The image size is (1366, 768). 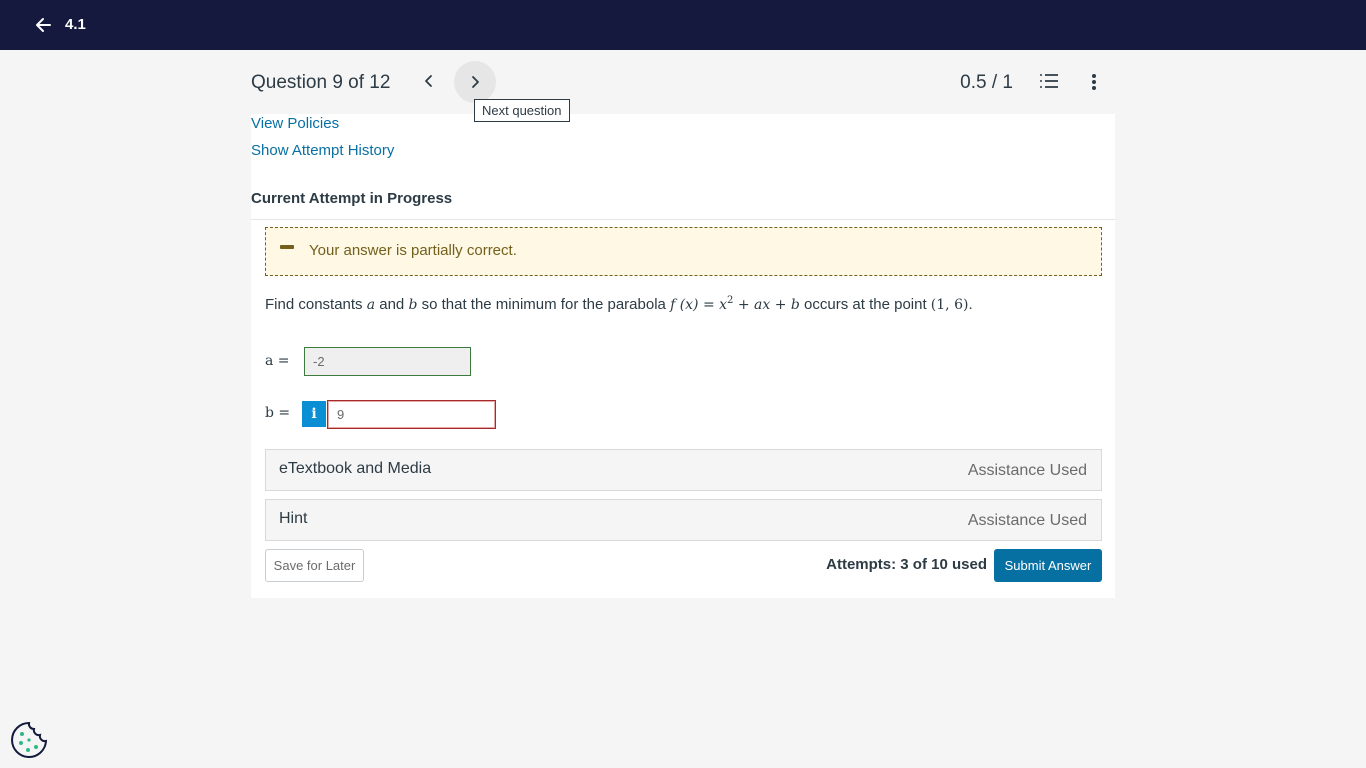 I want to click on question-counter: Question 9 of 12, so click(x=321, y=82).